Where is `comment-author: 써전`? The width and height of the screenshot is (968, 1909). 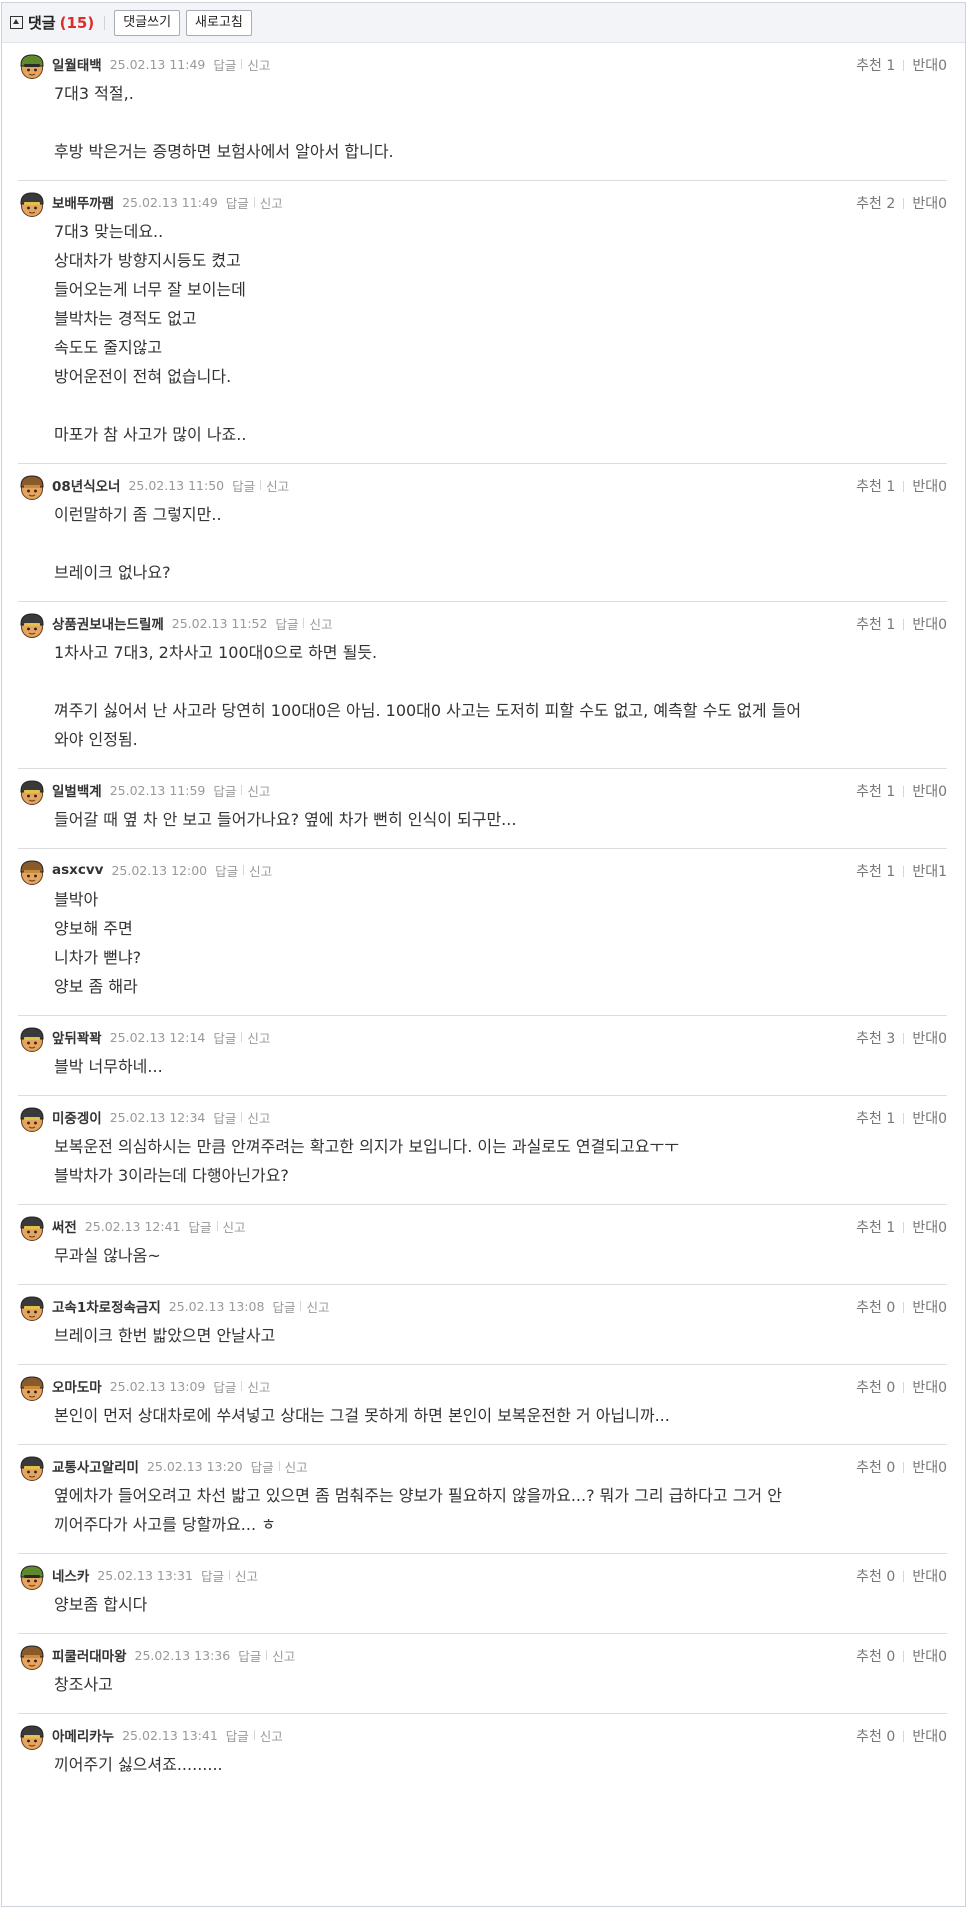
comment-author: 써전 is located at coordinates (64, 1226).